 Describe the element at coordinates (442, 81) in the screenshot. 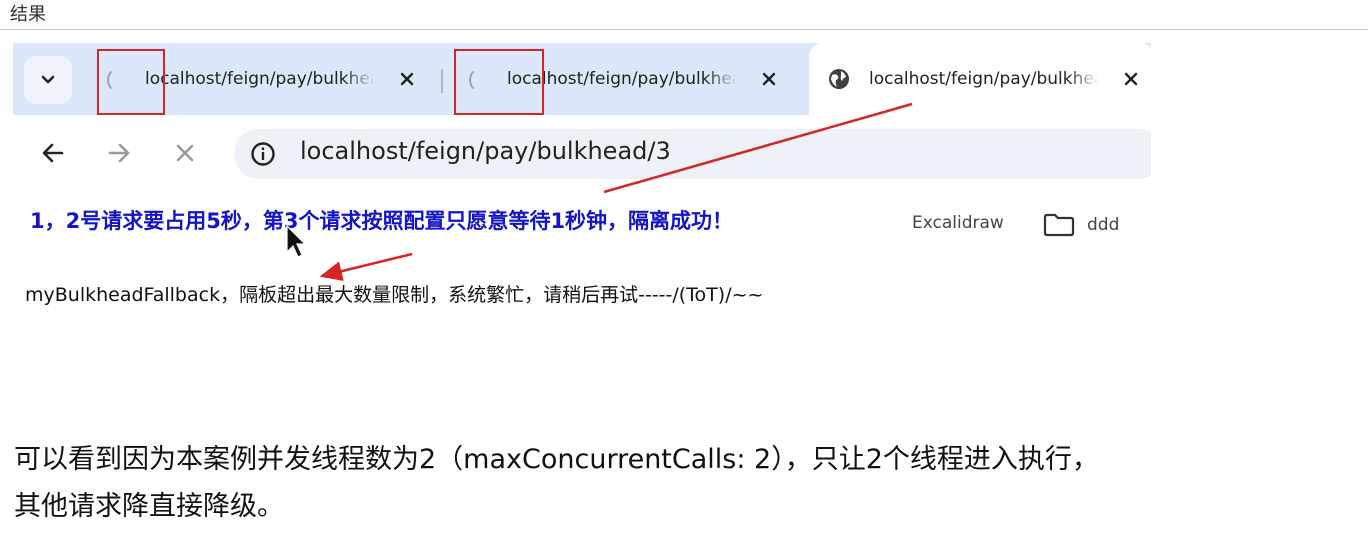

I see `tab-separator` at that location.